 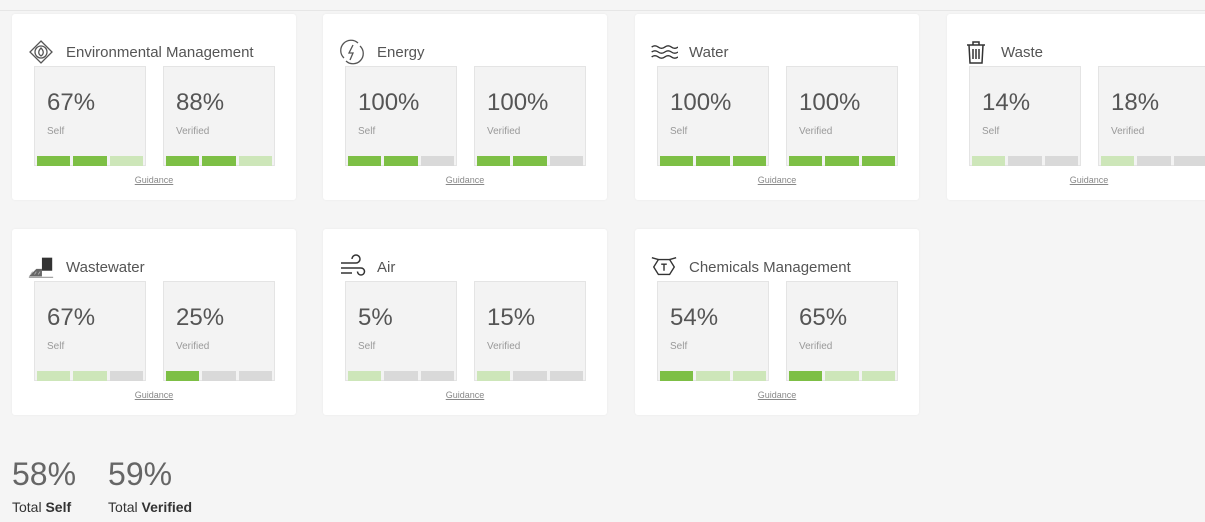 I want to click on card-header: Water, so click(x=688, y=52).